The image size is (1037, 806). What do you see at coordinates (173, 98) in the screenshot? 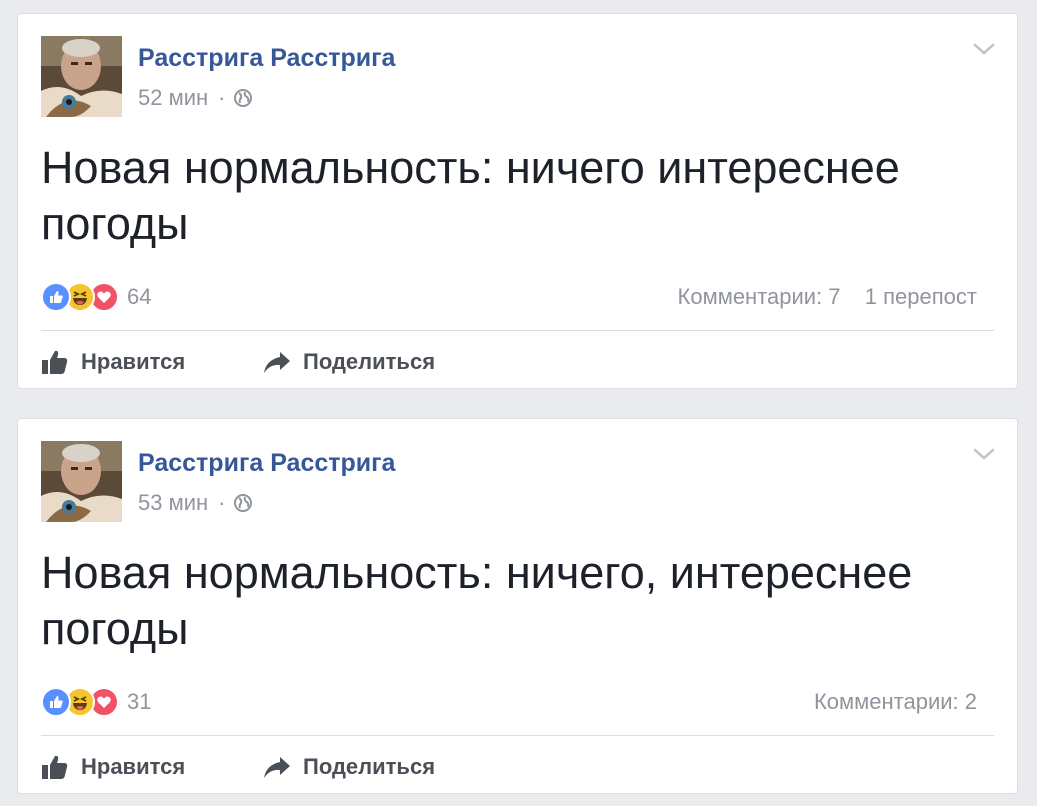
I see `post-time: 52 мин` at bounding box center [173, 98].